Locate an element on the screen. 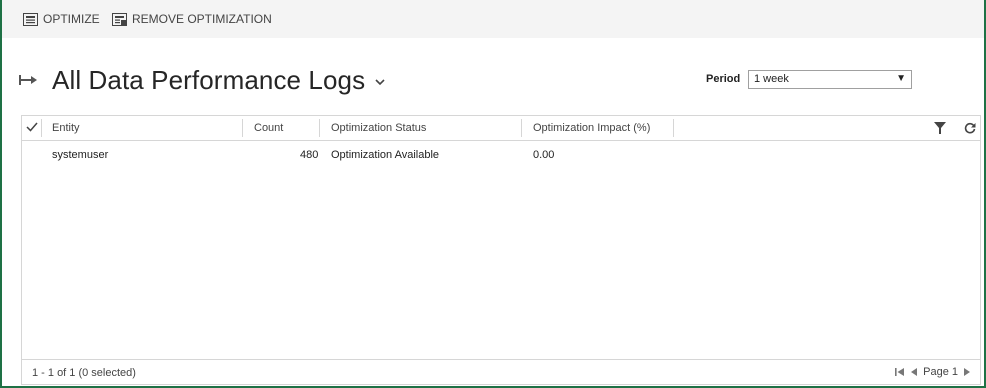  column-header-entity: Entity is located at coordinates (66, 128).